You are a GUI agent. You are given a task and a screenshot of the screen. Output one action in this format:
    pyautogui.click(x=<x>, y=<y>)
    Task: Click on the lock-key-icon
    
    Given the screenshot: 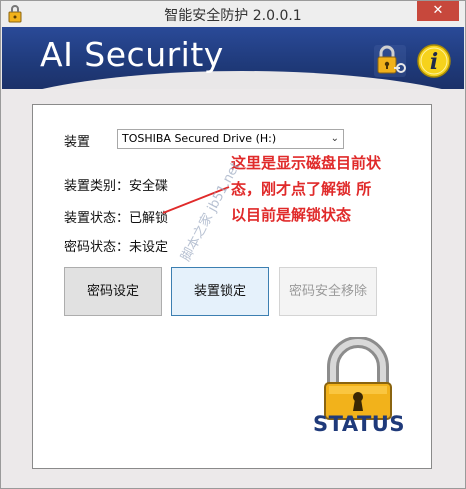 What is the action you would take?
    pyautogui.click(x=390, y=61)
    